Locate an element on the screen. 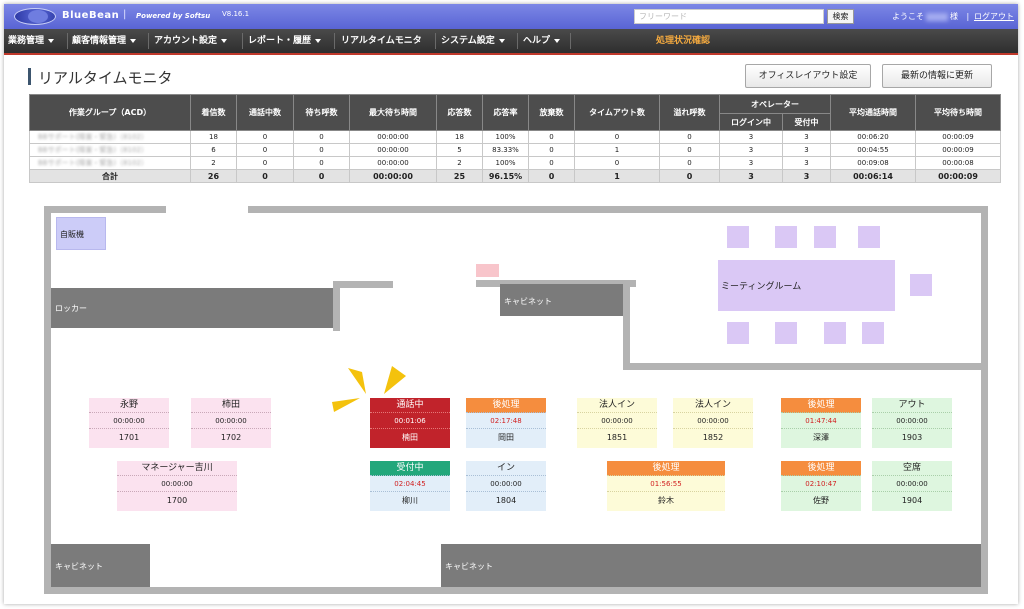 The image size is (1024, 609). seat-status: 法人イン is located at coordinates (617, 405).